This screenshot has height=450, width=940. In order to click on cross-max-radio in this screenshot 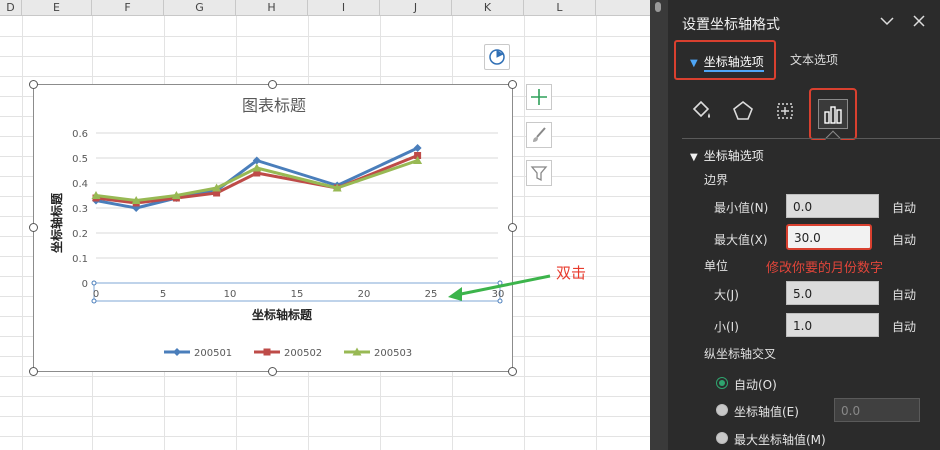, I will do `click(722, 438)`.